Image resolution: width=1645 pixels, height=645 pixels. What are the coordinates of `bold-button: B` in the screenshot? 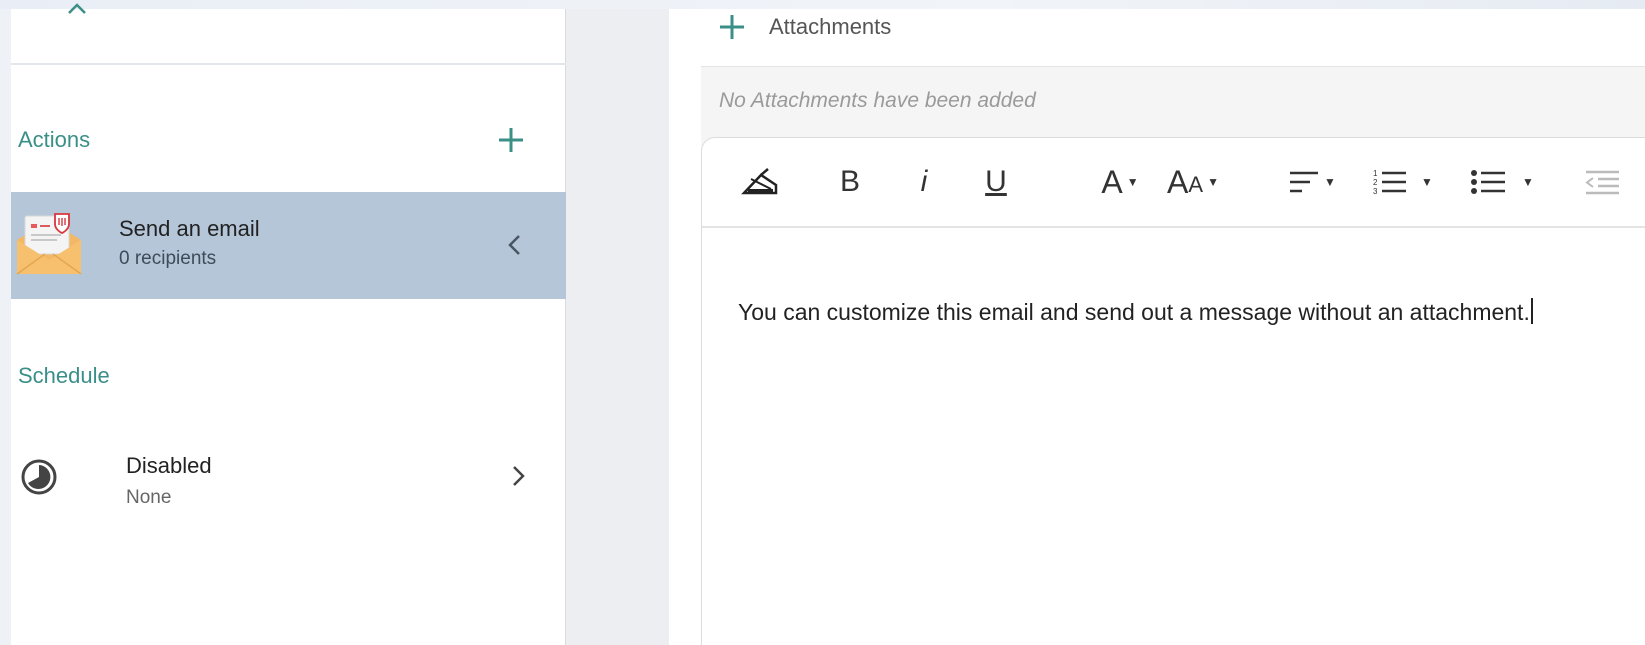 It's located at (850, 182).